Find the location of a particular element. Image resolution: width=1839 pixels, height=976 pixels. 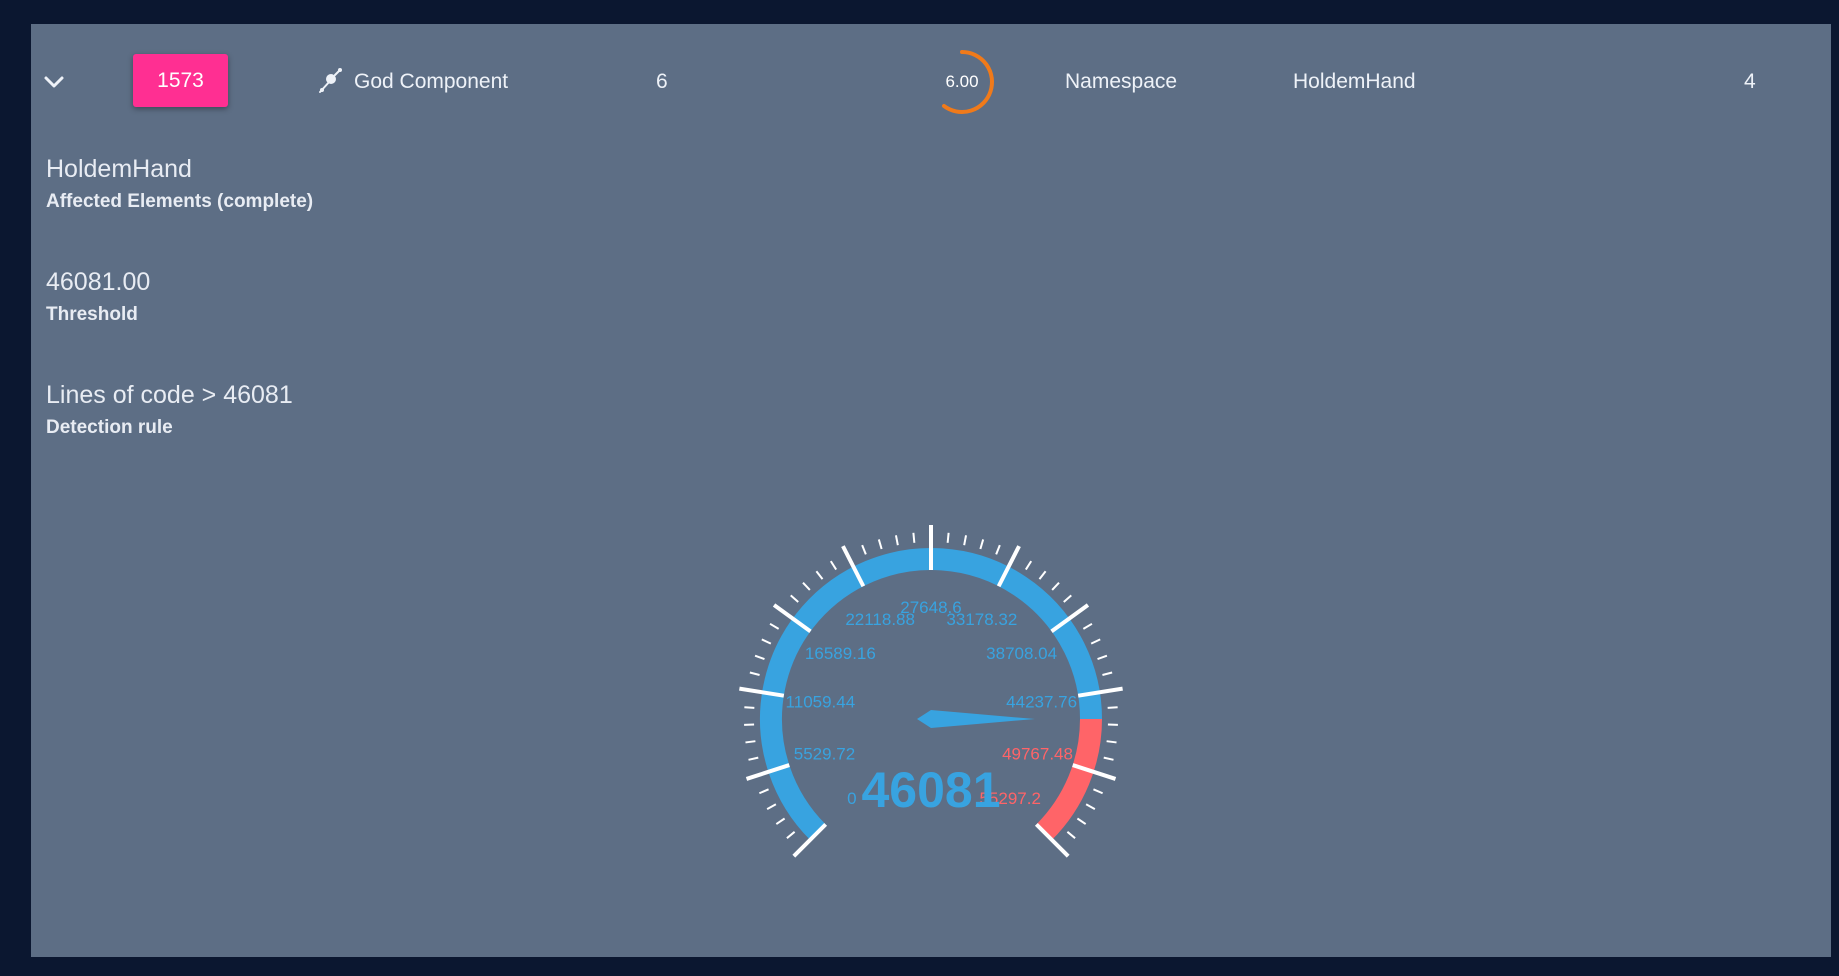

gauge-value: 46081 is located at coordinates (930, 790).